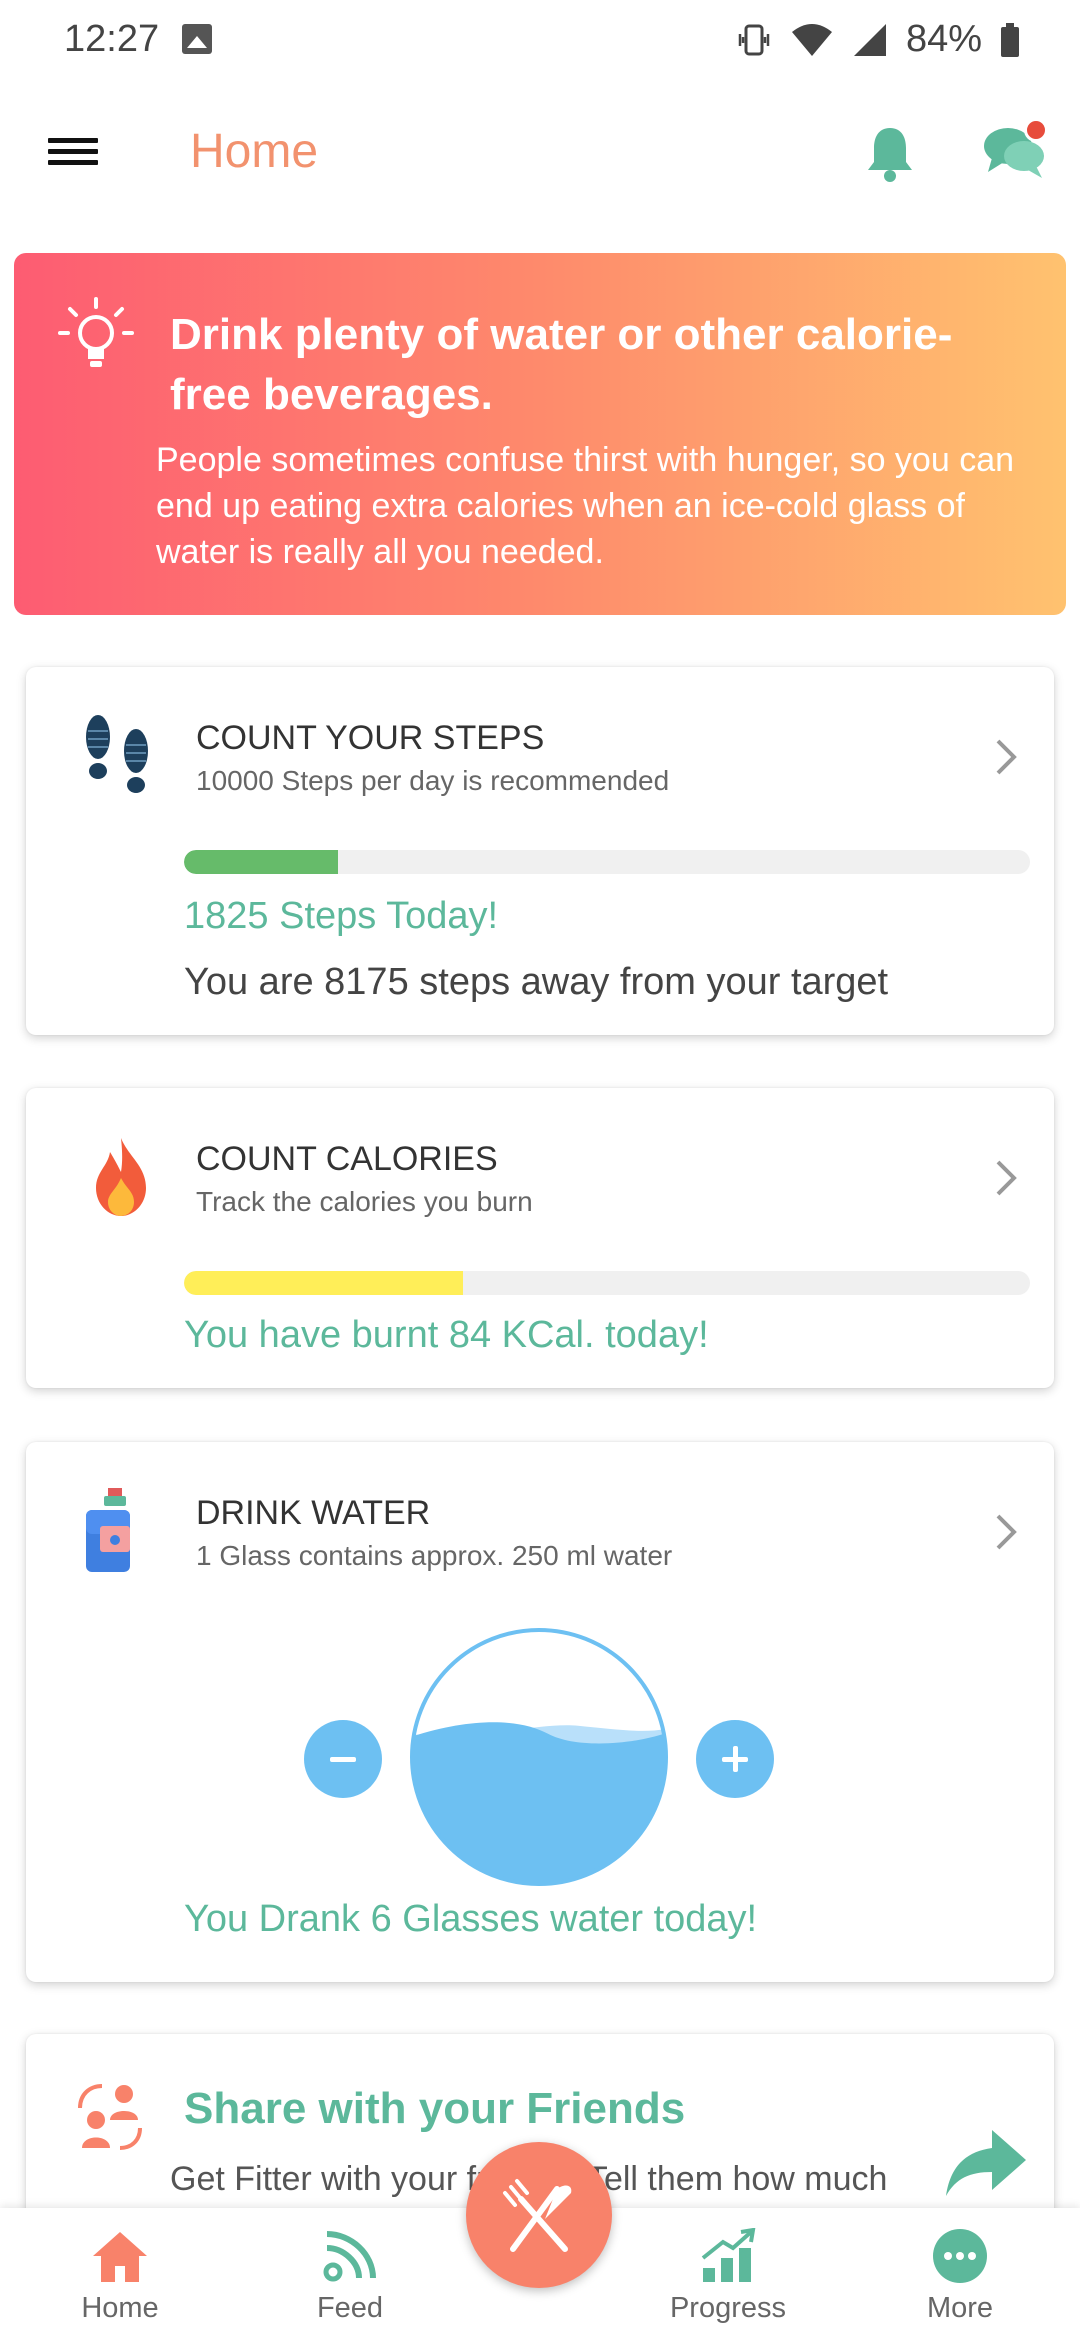 The height and width of the screenshot is (2340, 1080). I want to click on nav-progress: Progress, so click(728, 2276).